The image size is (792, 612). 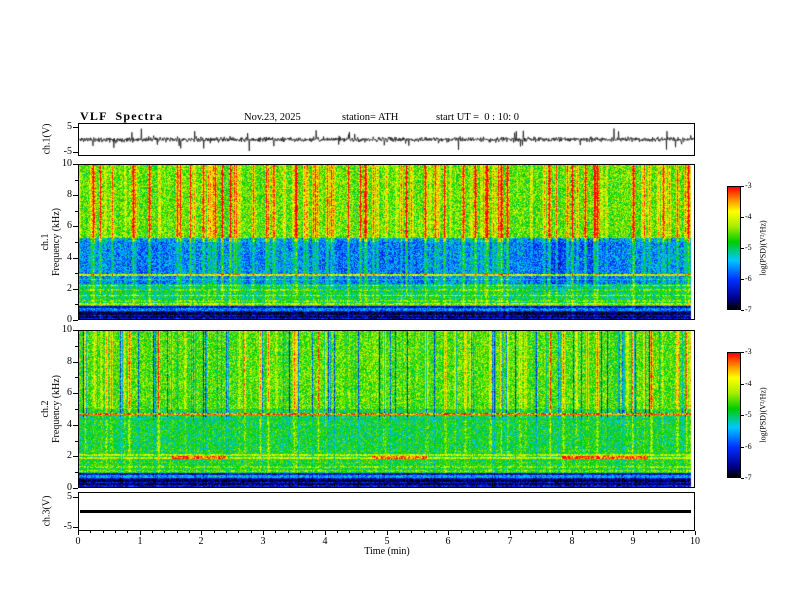 I want to click on x-tick-label: 2, so click(x=201, y=541).